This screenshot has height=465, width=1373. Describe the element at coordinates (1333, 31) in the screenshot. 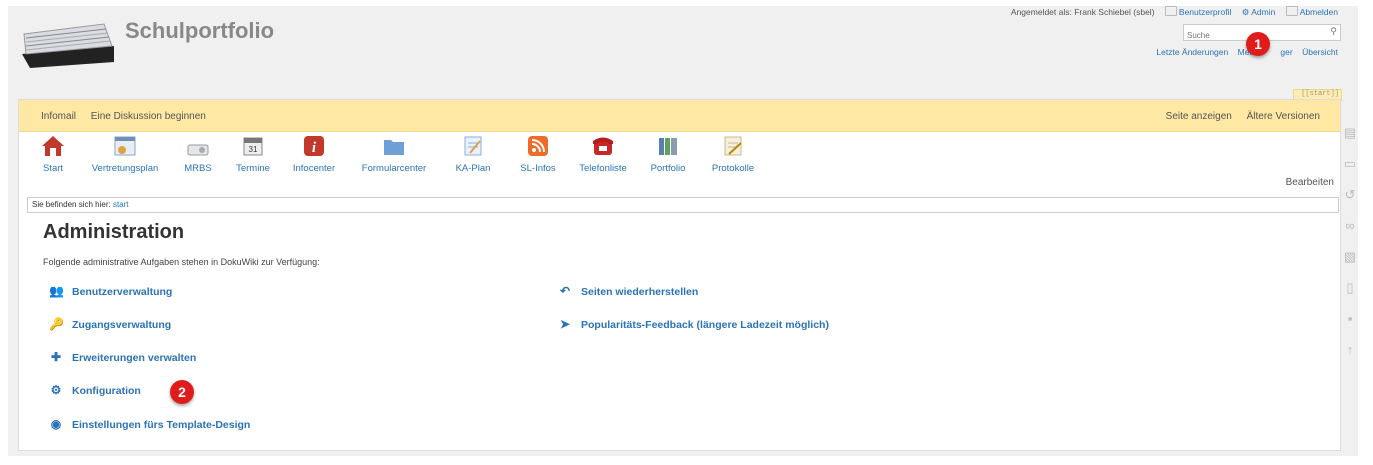

I see `search-icon: ⚲` at that location.